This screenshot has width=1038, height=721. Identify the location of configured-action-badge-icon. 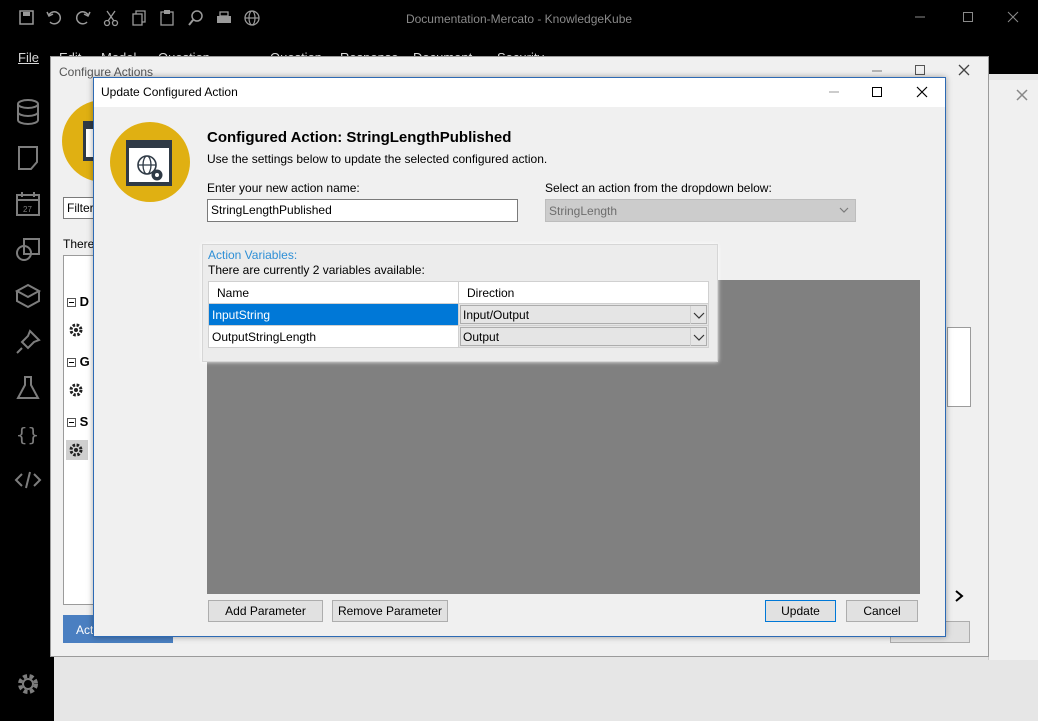
(150, 162).